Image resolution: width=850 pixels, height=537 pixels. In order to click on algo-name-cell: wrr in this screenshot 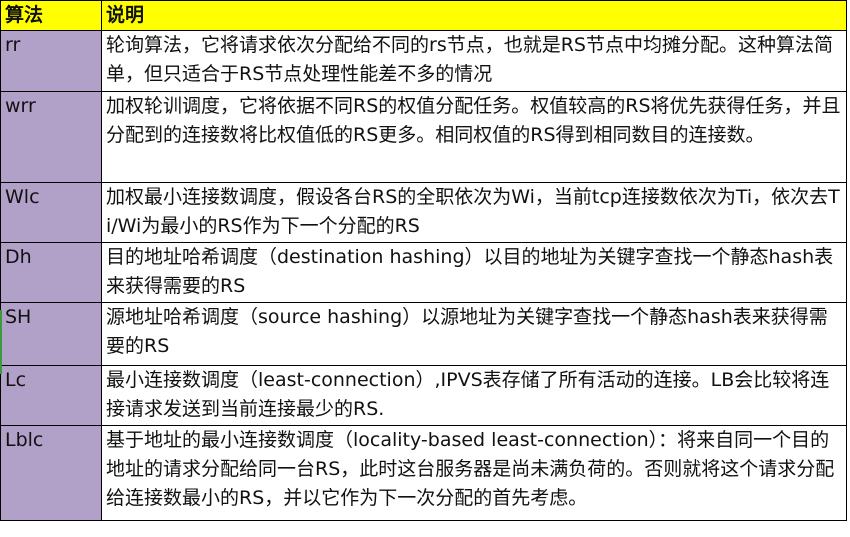, I will do `click(51, 137)`.